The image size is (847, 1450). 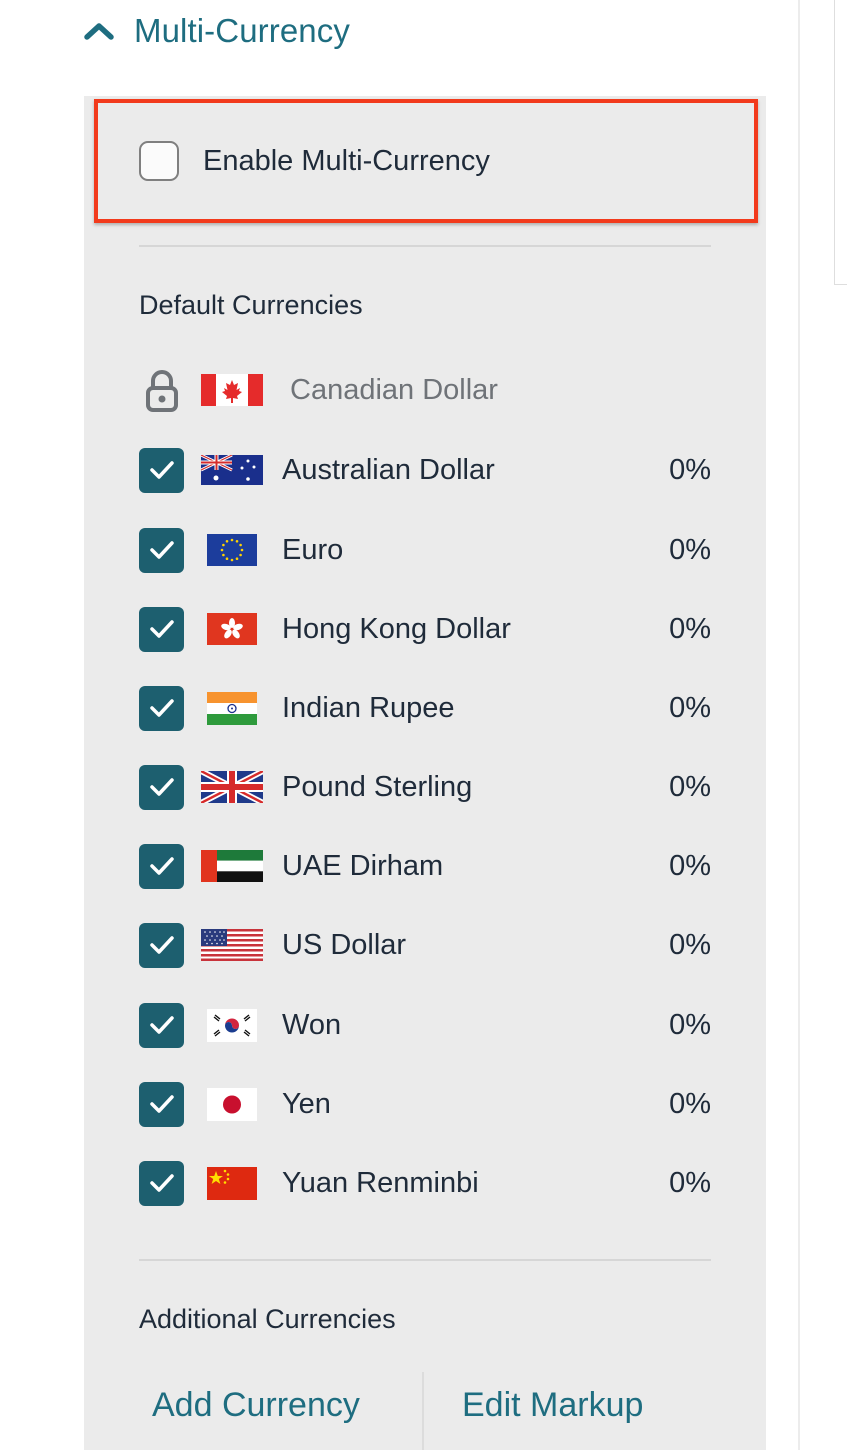 What do you see at coordinates (425, 945) in the screenshot?
I see `currency-row-us-dollar: US Dollar 0%` at bounding box center [425, 945].